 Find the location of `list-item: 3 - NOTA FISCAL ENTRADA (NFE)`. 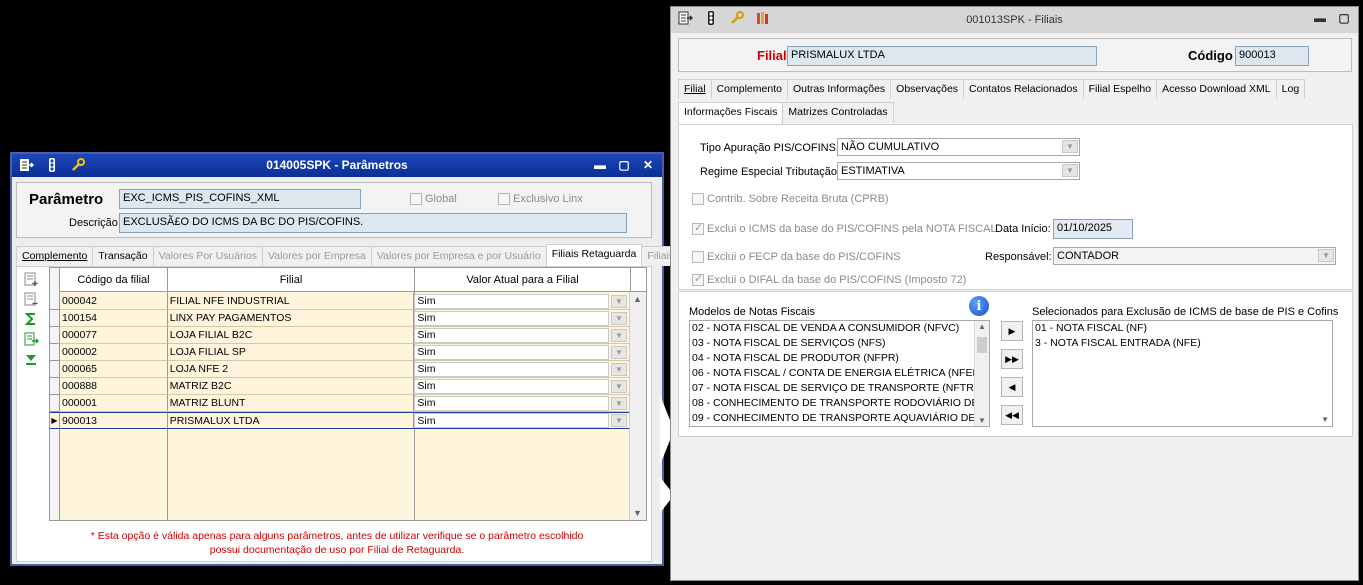

list-item: 3 - NOTA FISCAL ENTRADA (NFE) is located at coordinates (1182, 343).